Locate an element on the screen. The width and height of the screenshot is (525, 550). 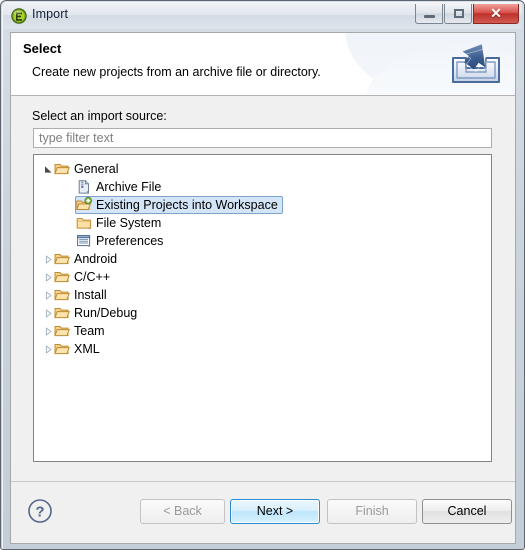
window-title: Import is located at coordinates (50, 14).